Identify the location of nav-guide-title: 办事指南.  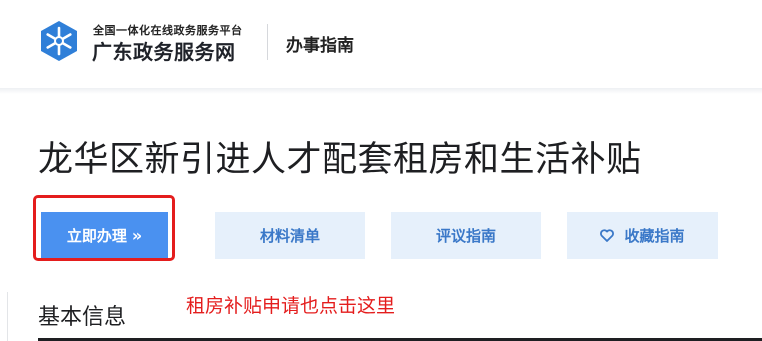
(320, 43).